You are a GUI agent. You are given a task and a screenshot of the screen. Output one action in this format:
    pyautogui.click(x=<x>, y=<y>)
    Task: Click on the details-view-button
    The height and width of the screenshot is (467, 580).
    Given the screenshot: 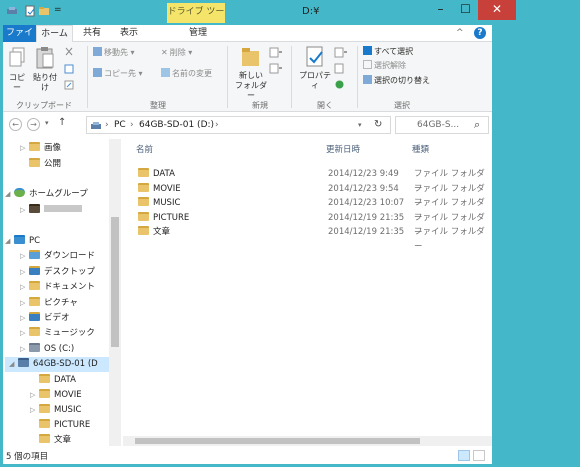 What is the action you would take?
    pyautogui.click(x=464, y=455)
    